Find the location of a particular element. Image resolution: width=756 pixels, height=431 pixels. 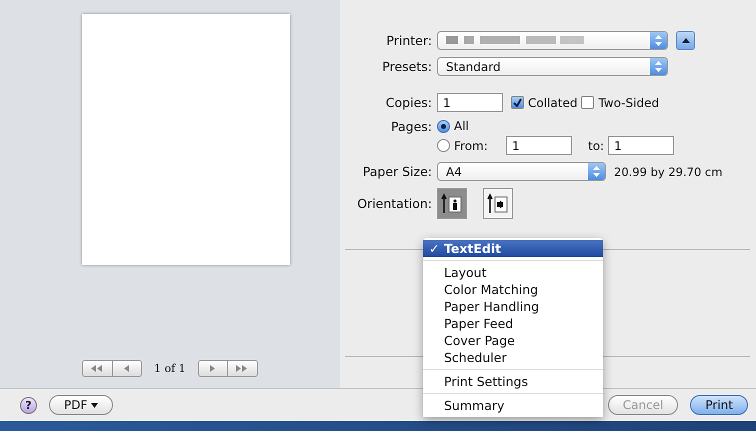

right-arrow-icon is located at coordinates (213, 368).